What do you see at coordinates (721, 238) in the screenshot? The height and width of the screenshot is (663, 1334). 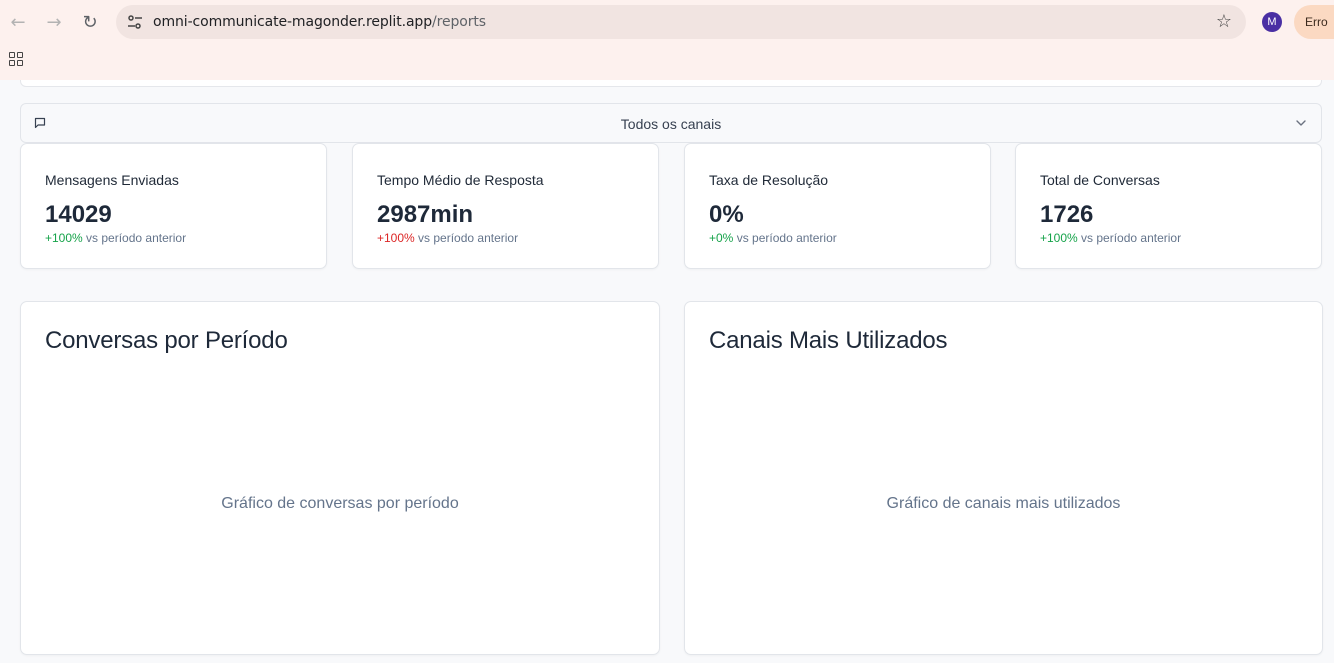 I see `stat-change-percent: +0%` at bounding box center [721, 238].